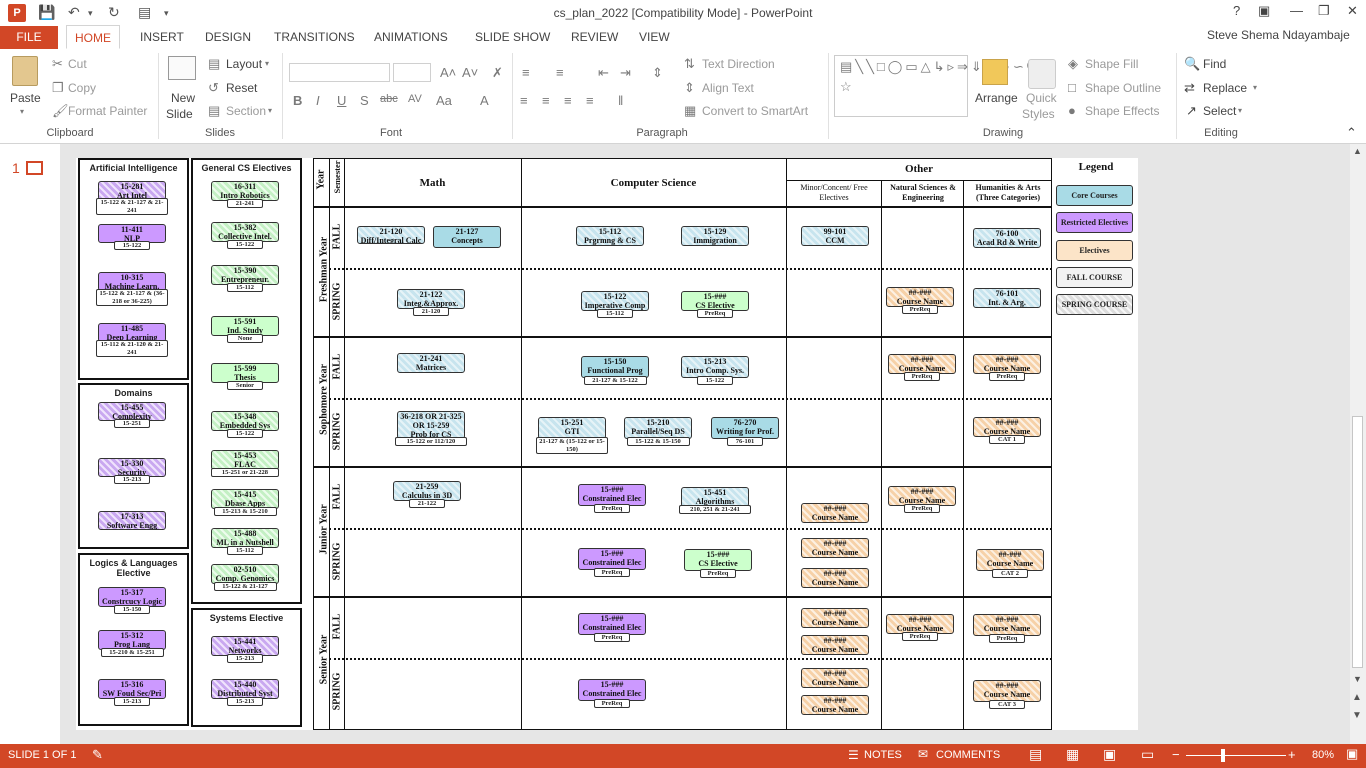  Describe the element at coordinates (46, 12) in the screenshot. I see `save-icon: 💾` at that location.